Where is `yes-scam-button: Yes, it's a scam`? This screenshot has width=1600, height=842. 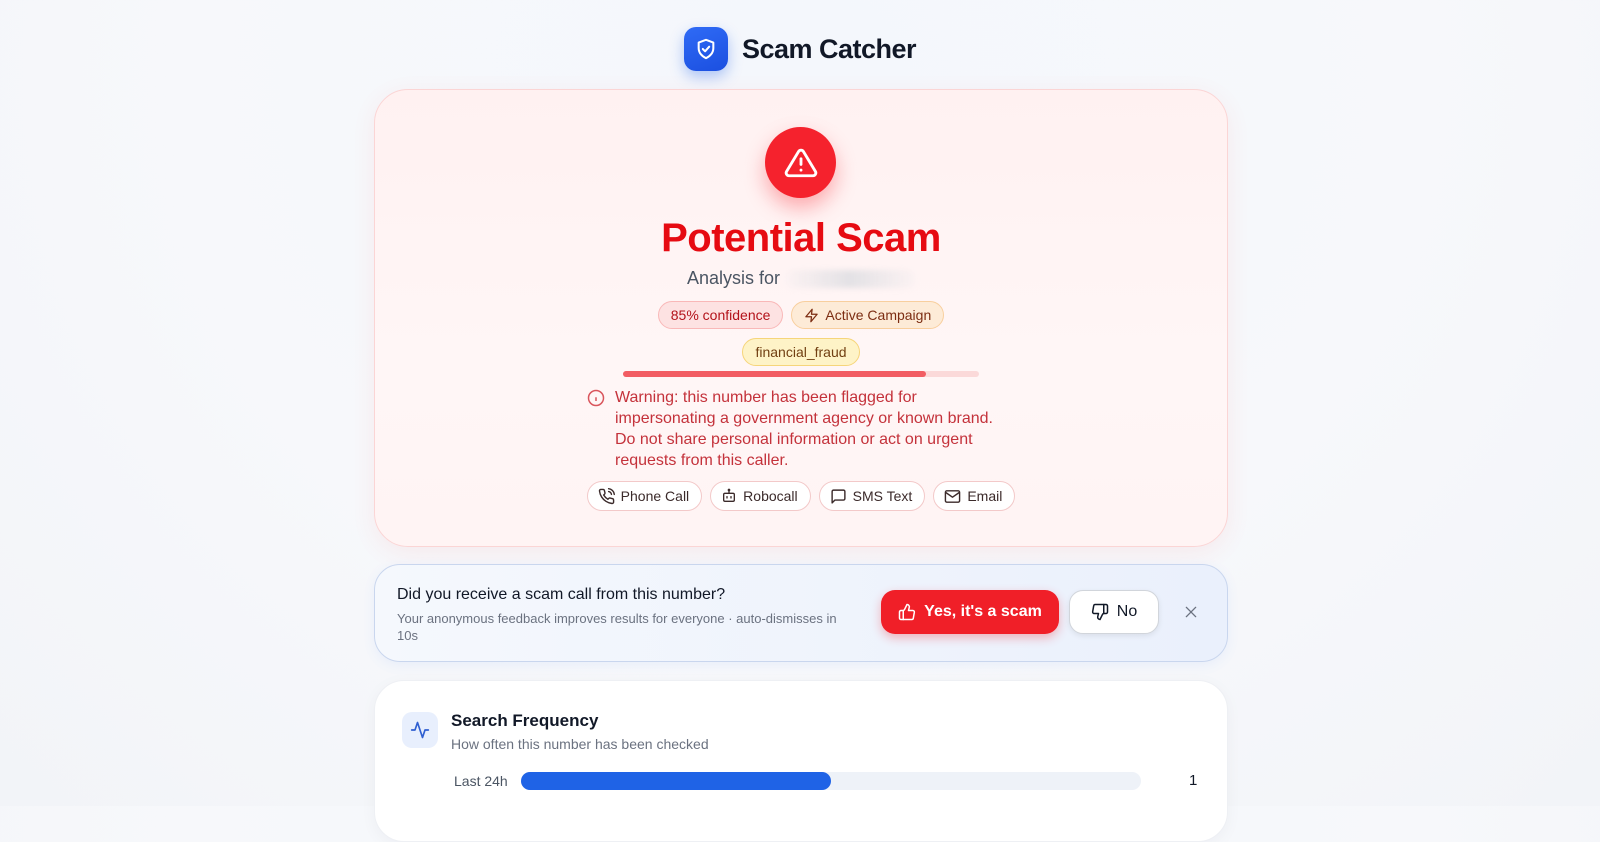
yes-scam-button: Yes, it's a scam is located at coordinates (970, 612).